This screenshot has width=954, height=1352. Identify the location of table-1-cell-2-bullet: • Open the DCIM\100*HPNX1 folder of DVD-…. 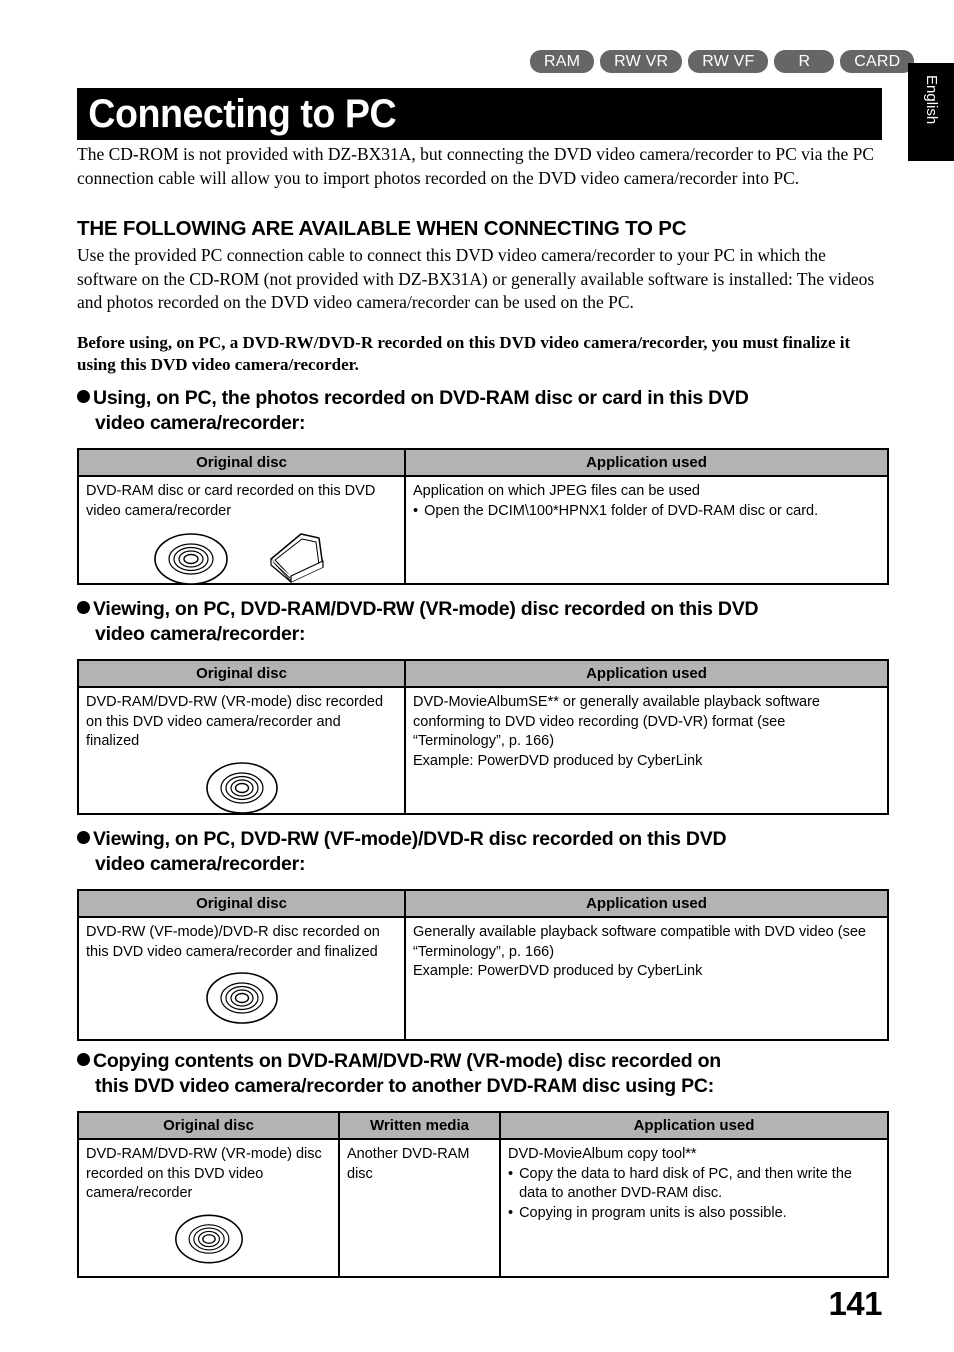
(646, 512).